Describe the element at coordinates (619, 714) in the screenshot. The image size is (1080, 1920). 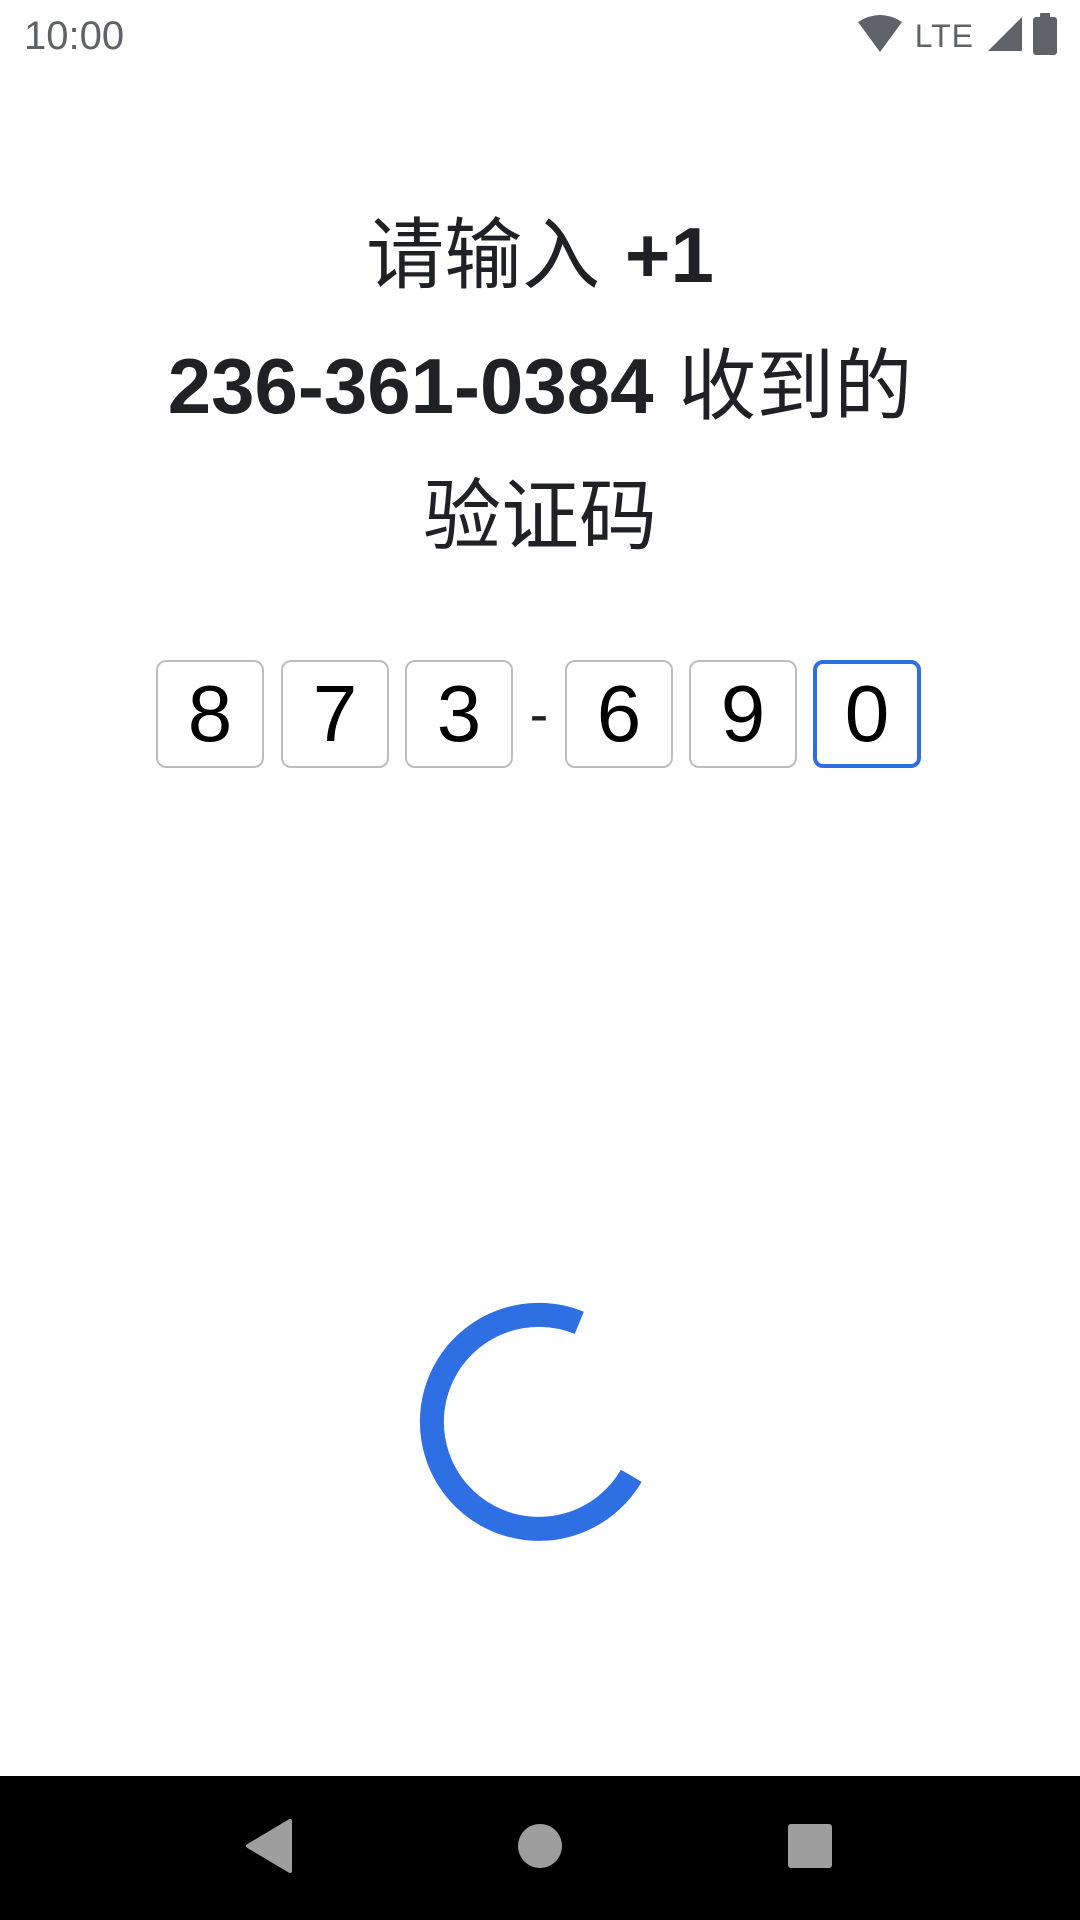
I see `code-digit-box-4: 6` at that location.